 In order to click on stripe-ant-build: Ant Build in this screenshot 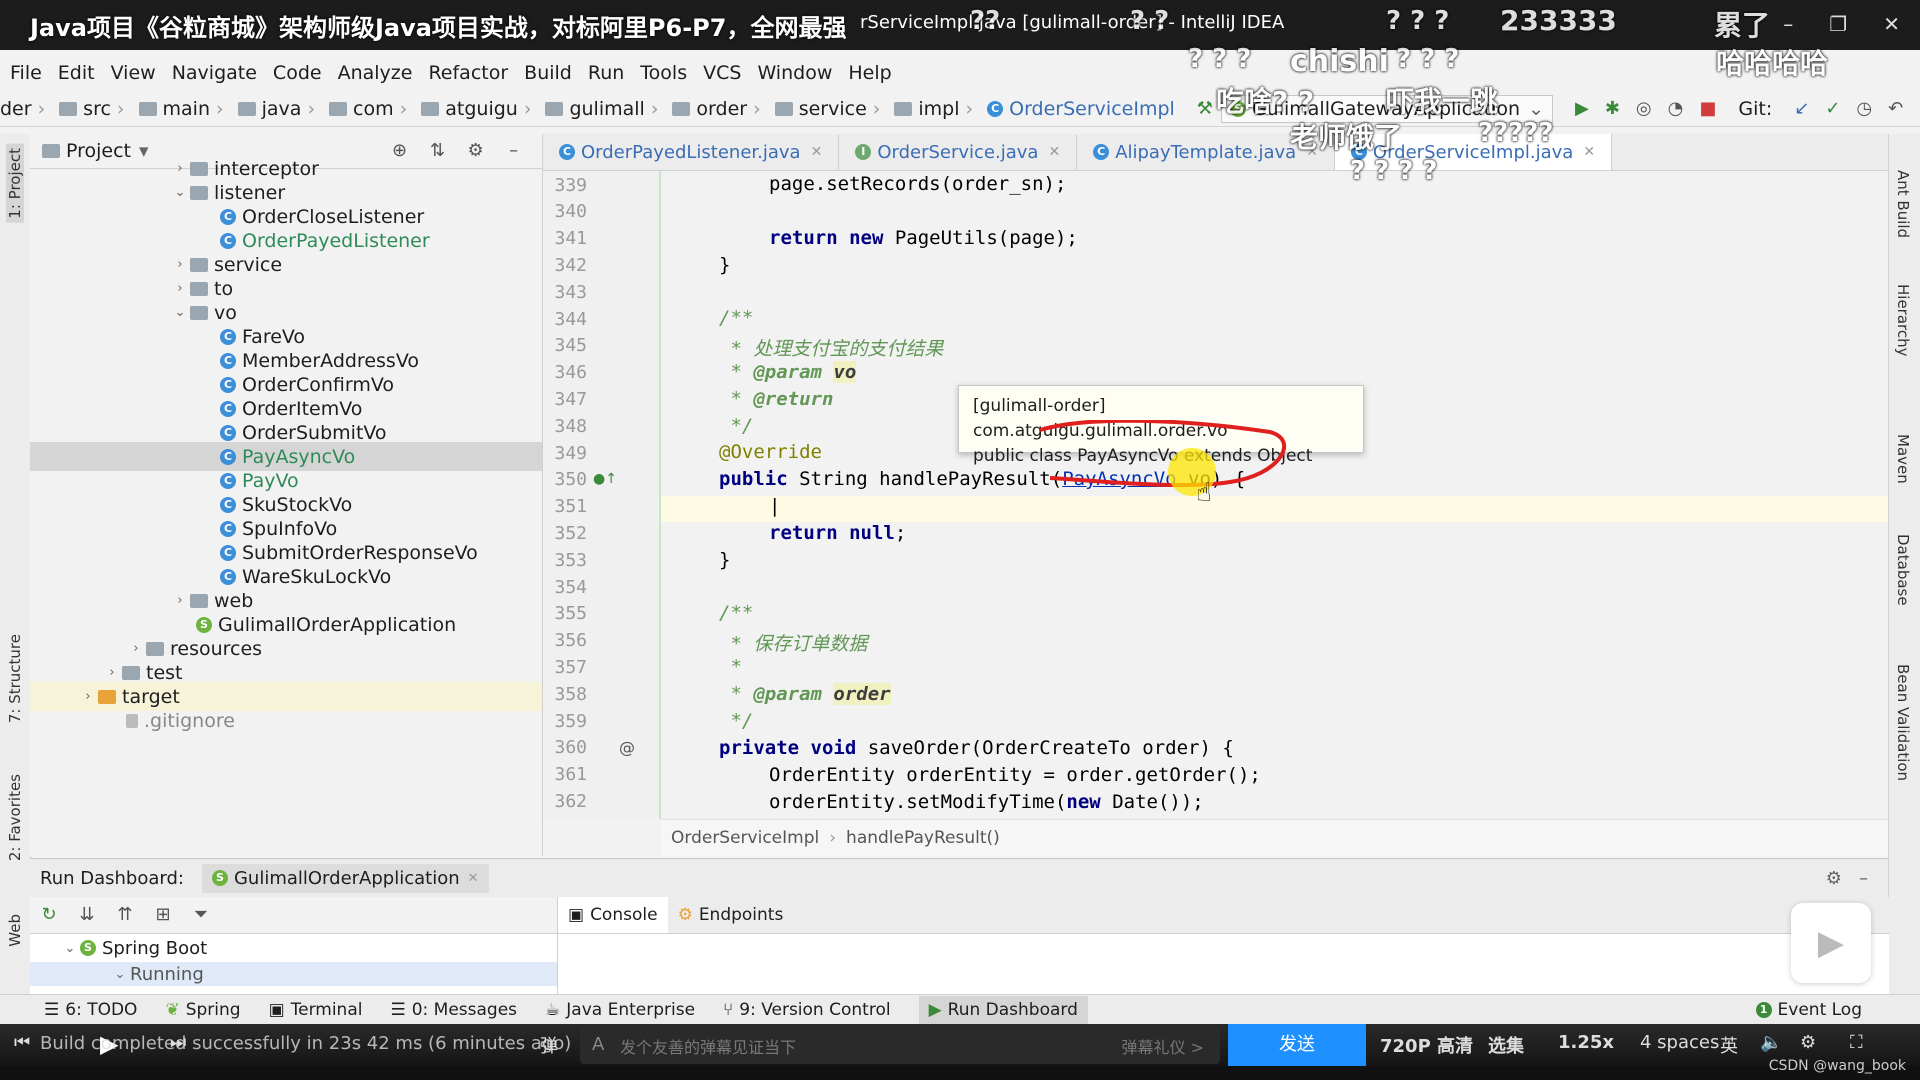, I will do `click(1903, 204)`.